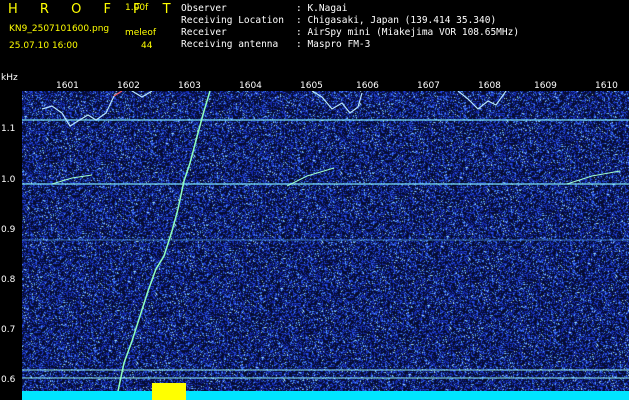 The height and width of the screenshot is (400, 629). I want to click on info-value-antenna: : Maspro FM-3, so click(333, 44).